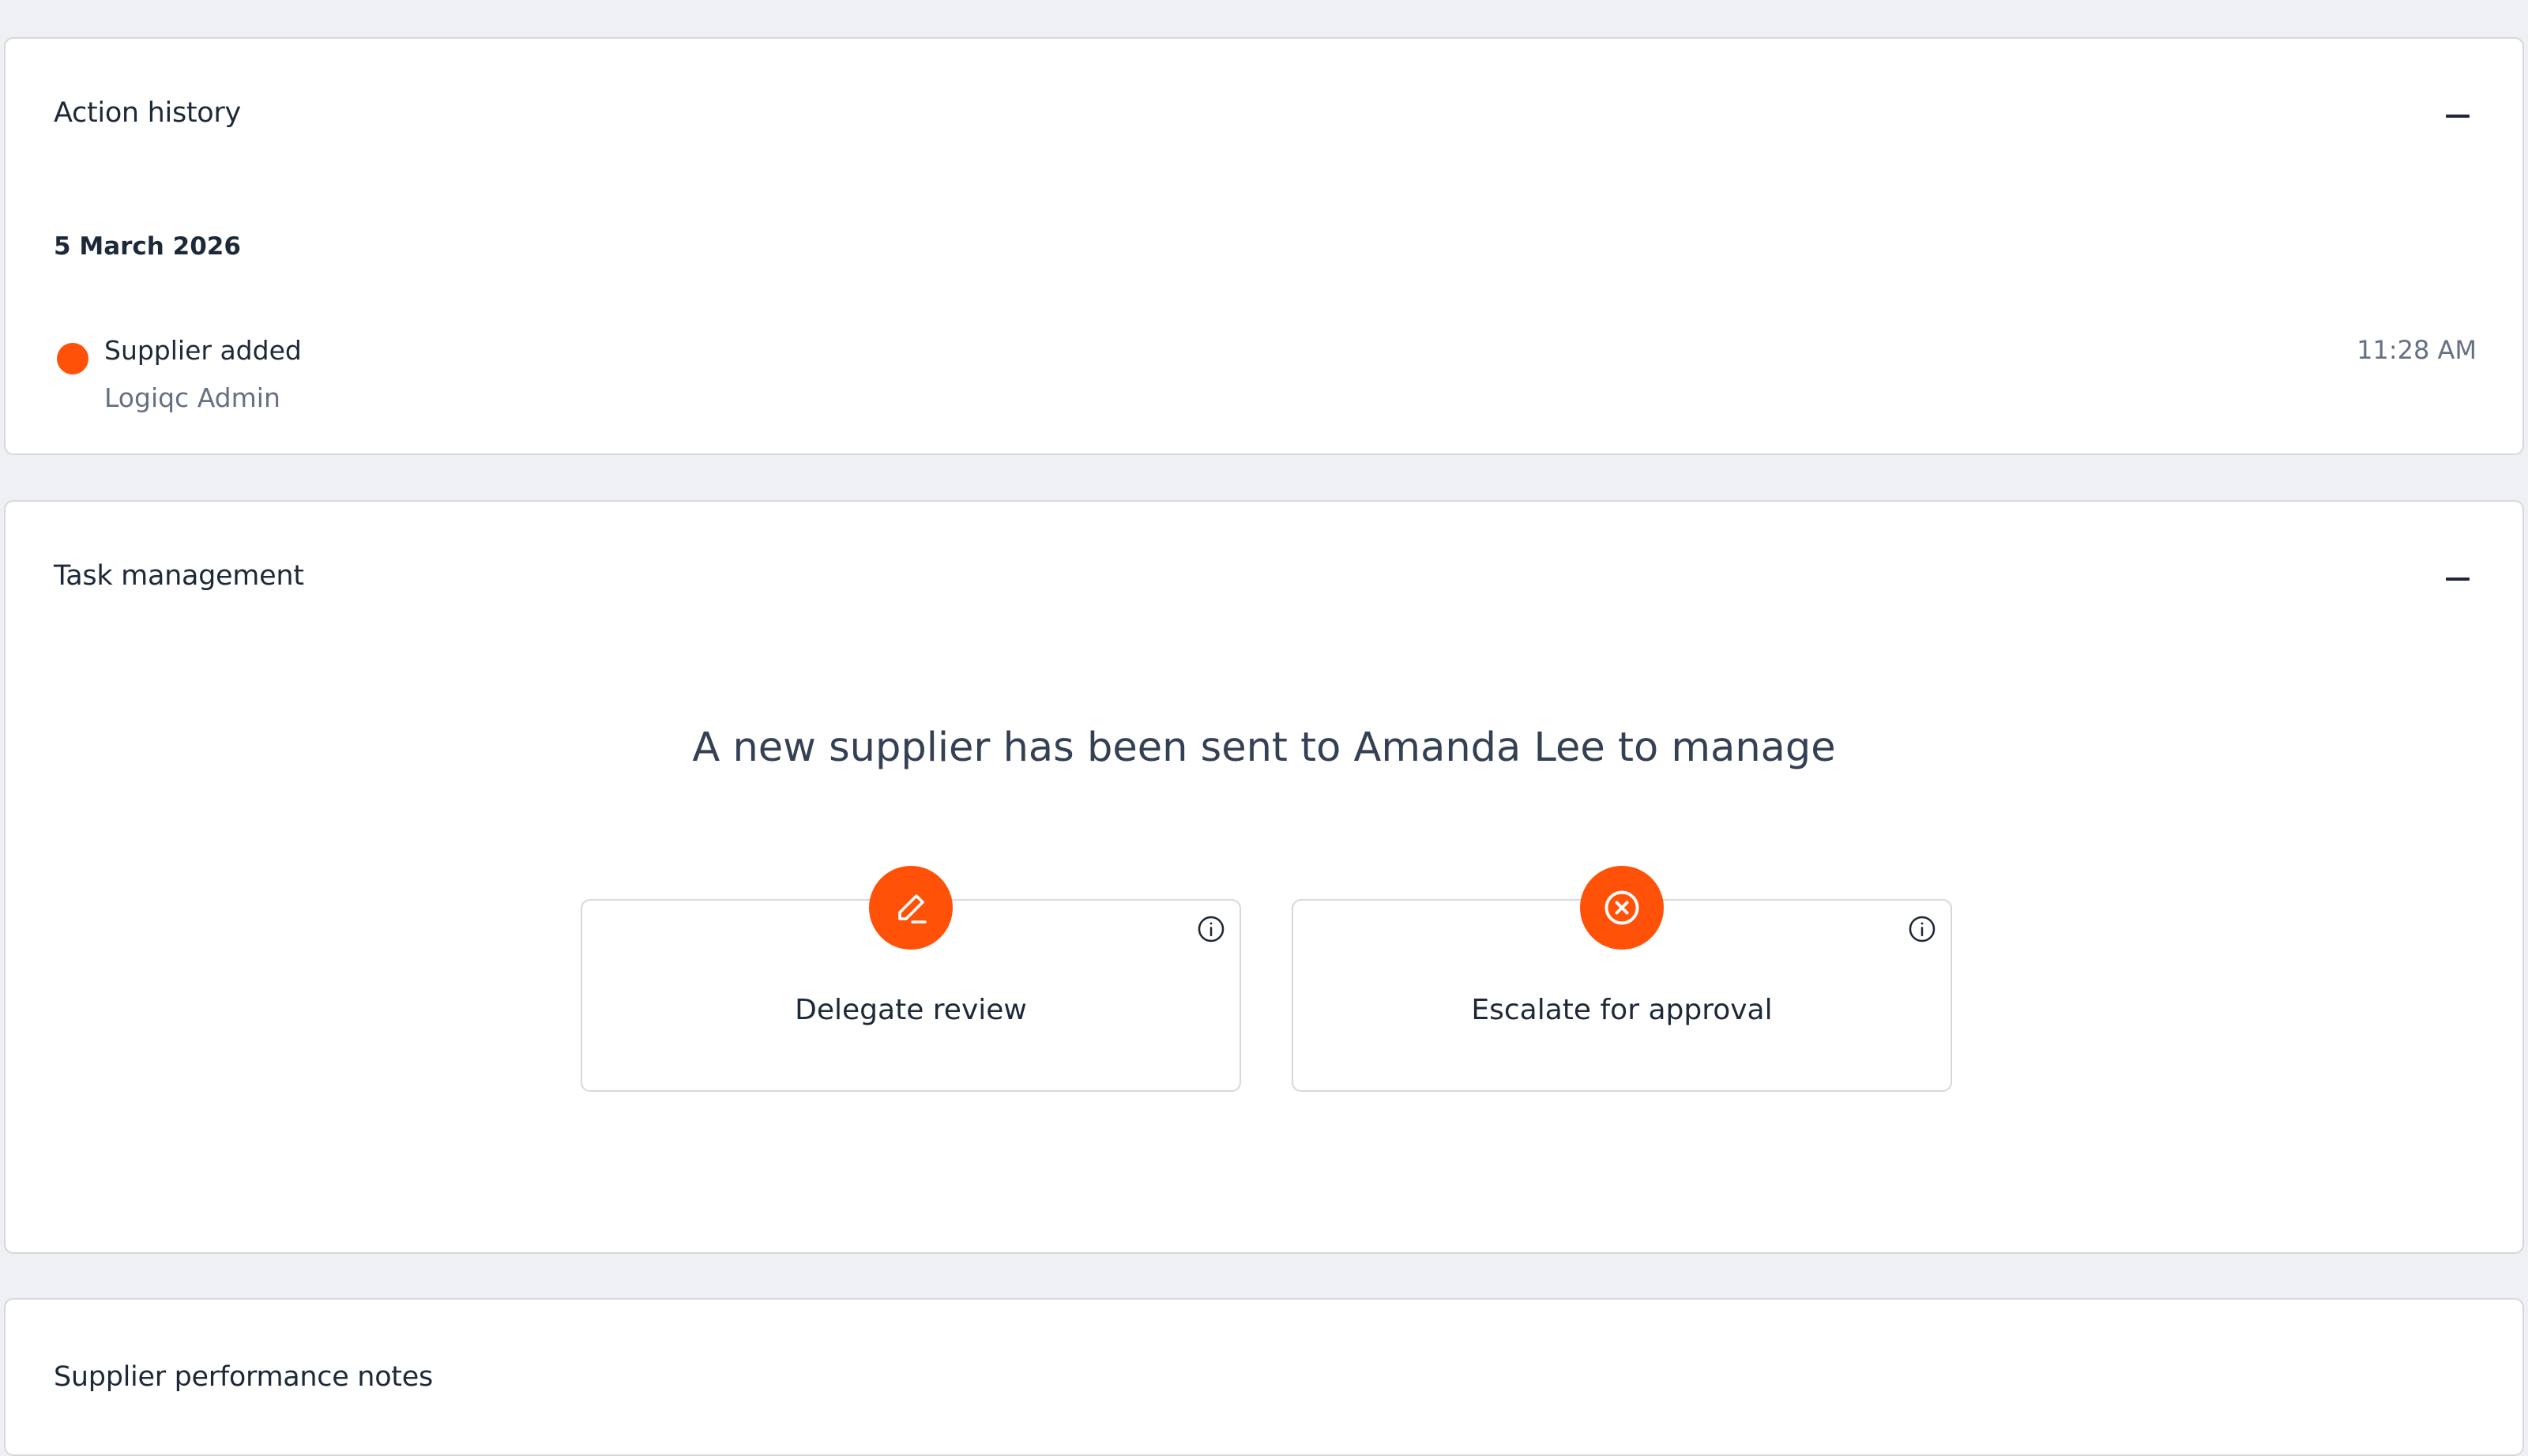  I want to click on event-title: Supplier added, so click(203, 350).